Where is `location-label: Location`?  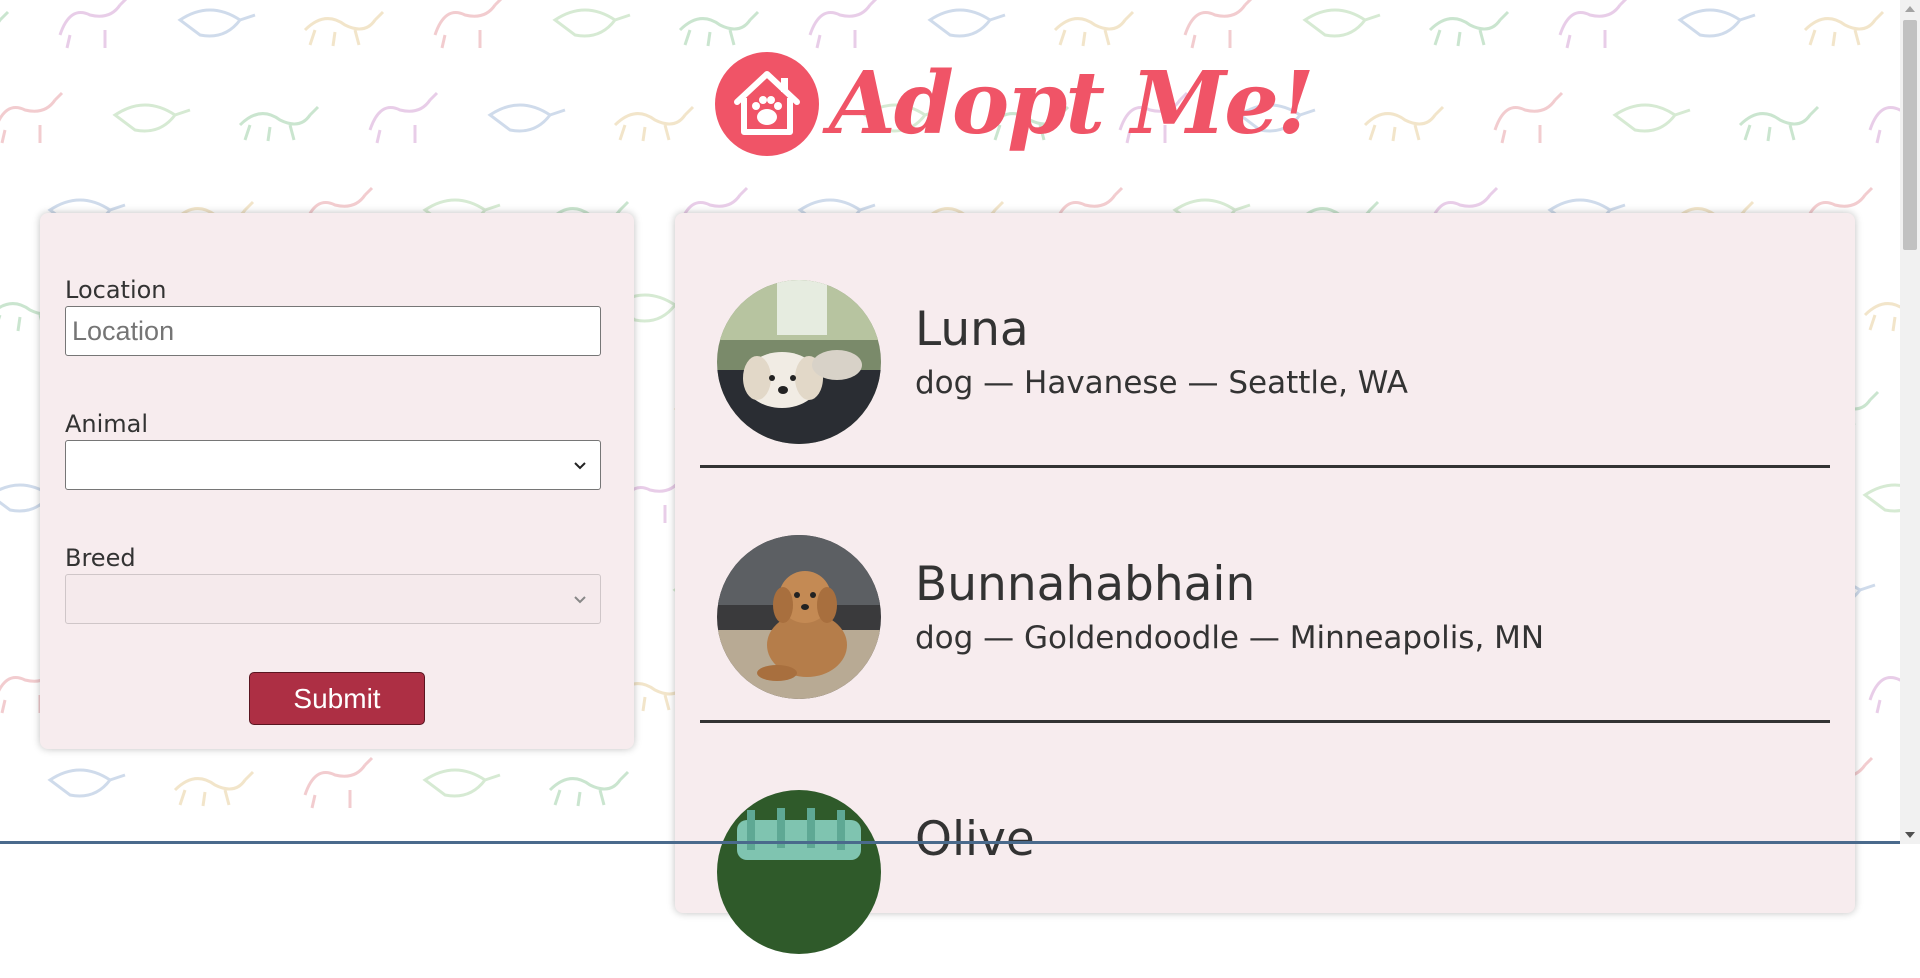
location-label: Location is located at coordinates (116, 290).